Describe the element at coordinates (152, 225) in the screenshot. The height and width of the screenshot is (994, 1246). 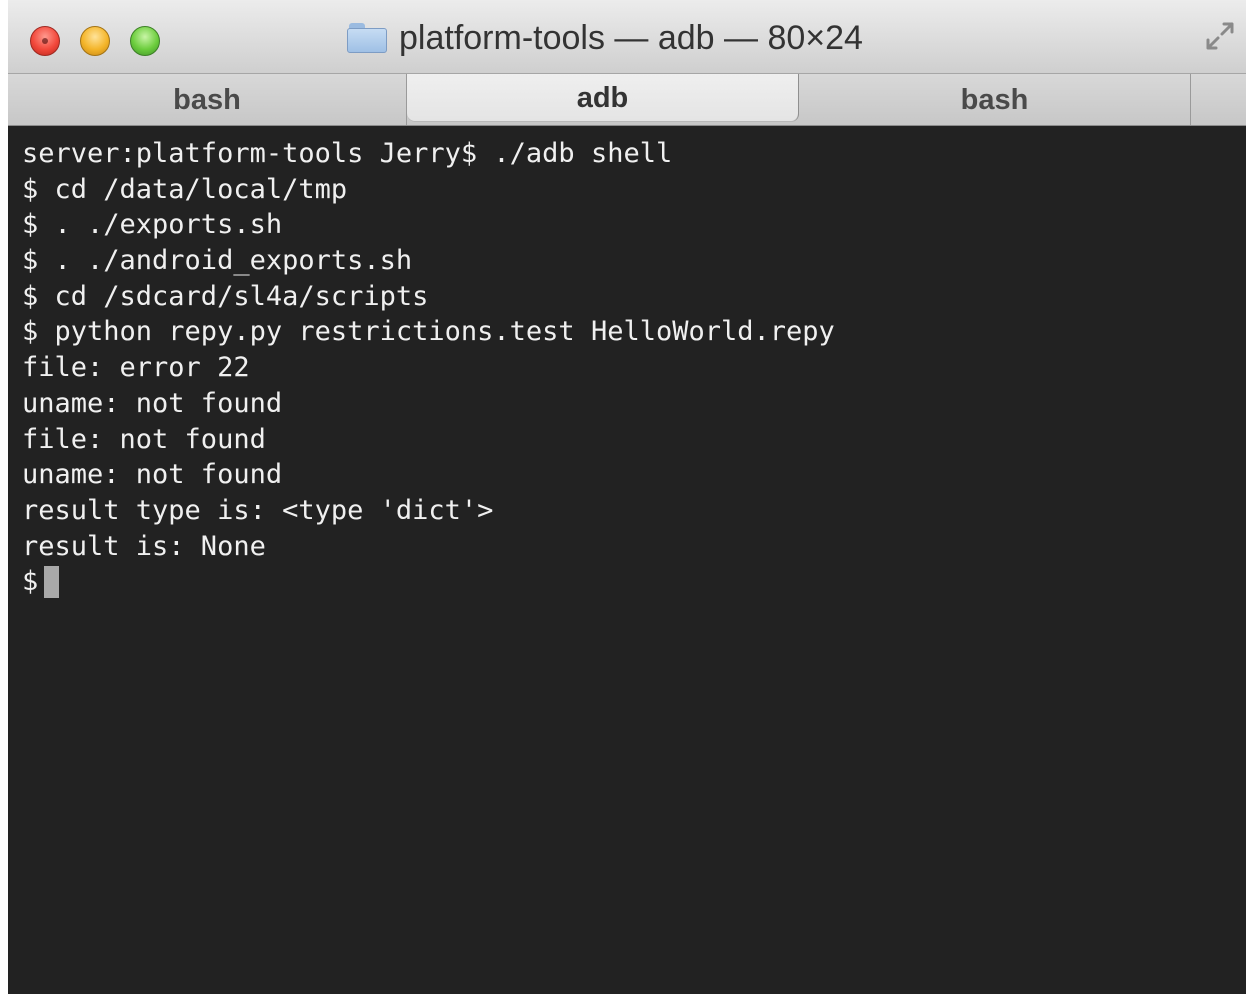
I see `terminal-line: $ . ./exports.sh` at that location.